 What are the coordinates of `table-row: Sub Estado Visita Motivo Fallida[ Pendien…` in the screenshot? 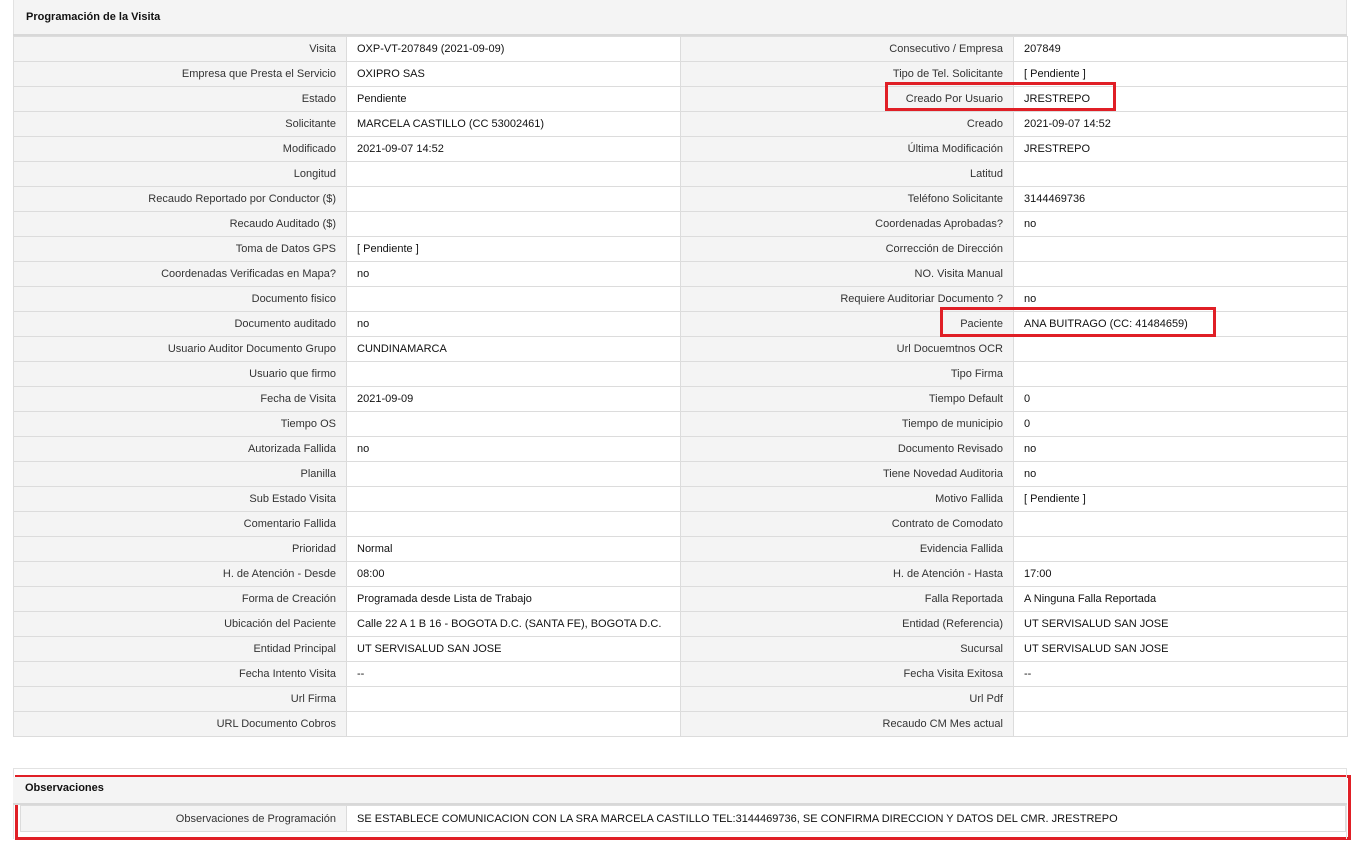 It's located at (680, 499).